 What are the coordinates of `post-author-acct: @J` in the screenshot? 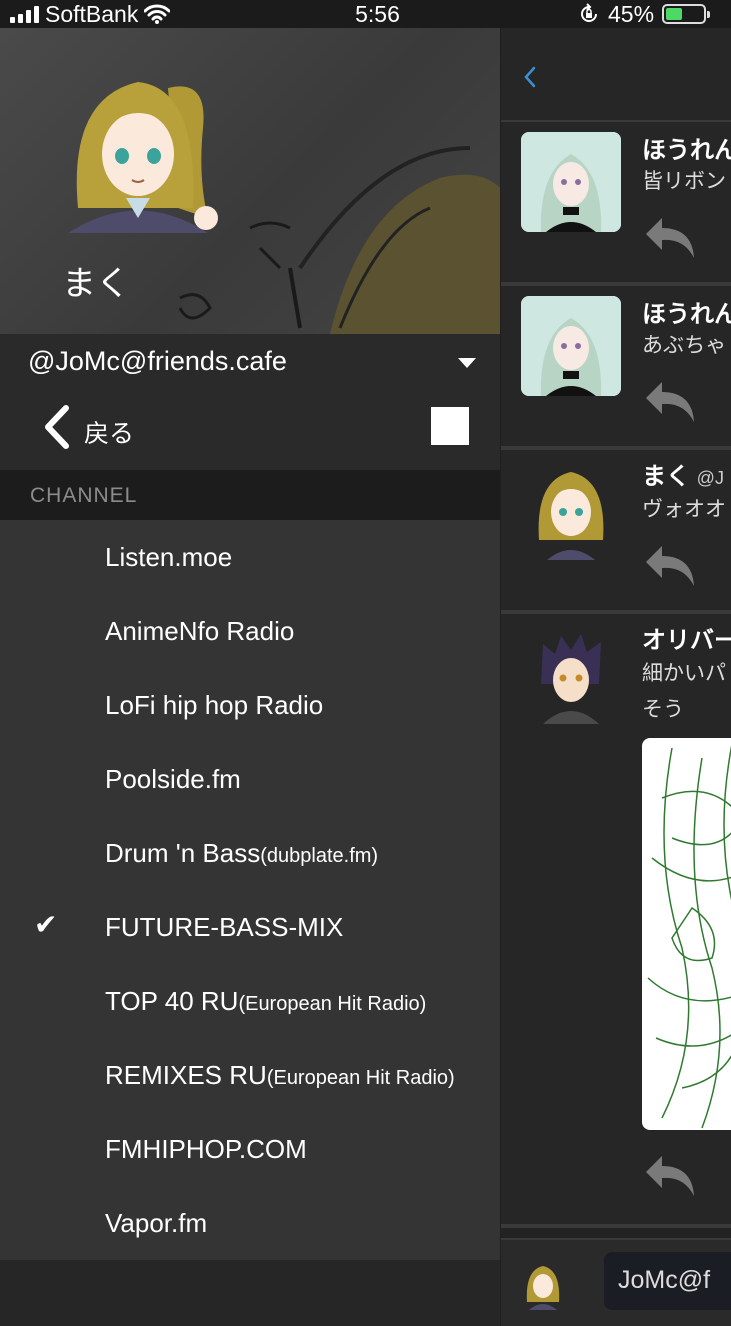 It's located at (710, 478).